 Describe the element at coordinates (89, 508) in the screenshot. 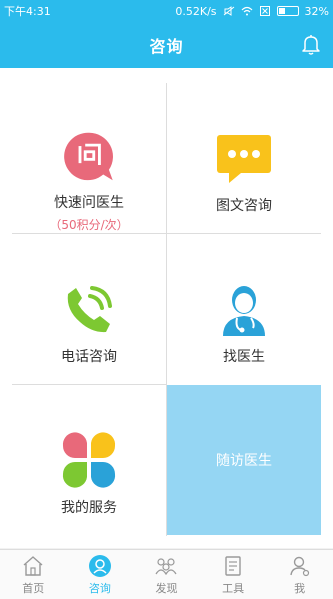

I see `my-services-label: 我的服务` at that location.